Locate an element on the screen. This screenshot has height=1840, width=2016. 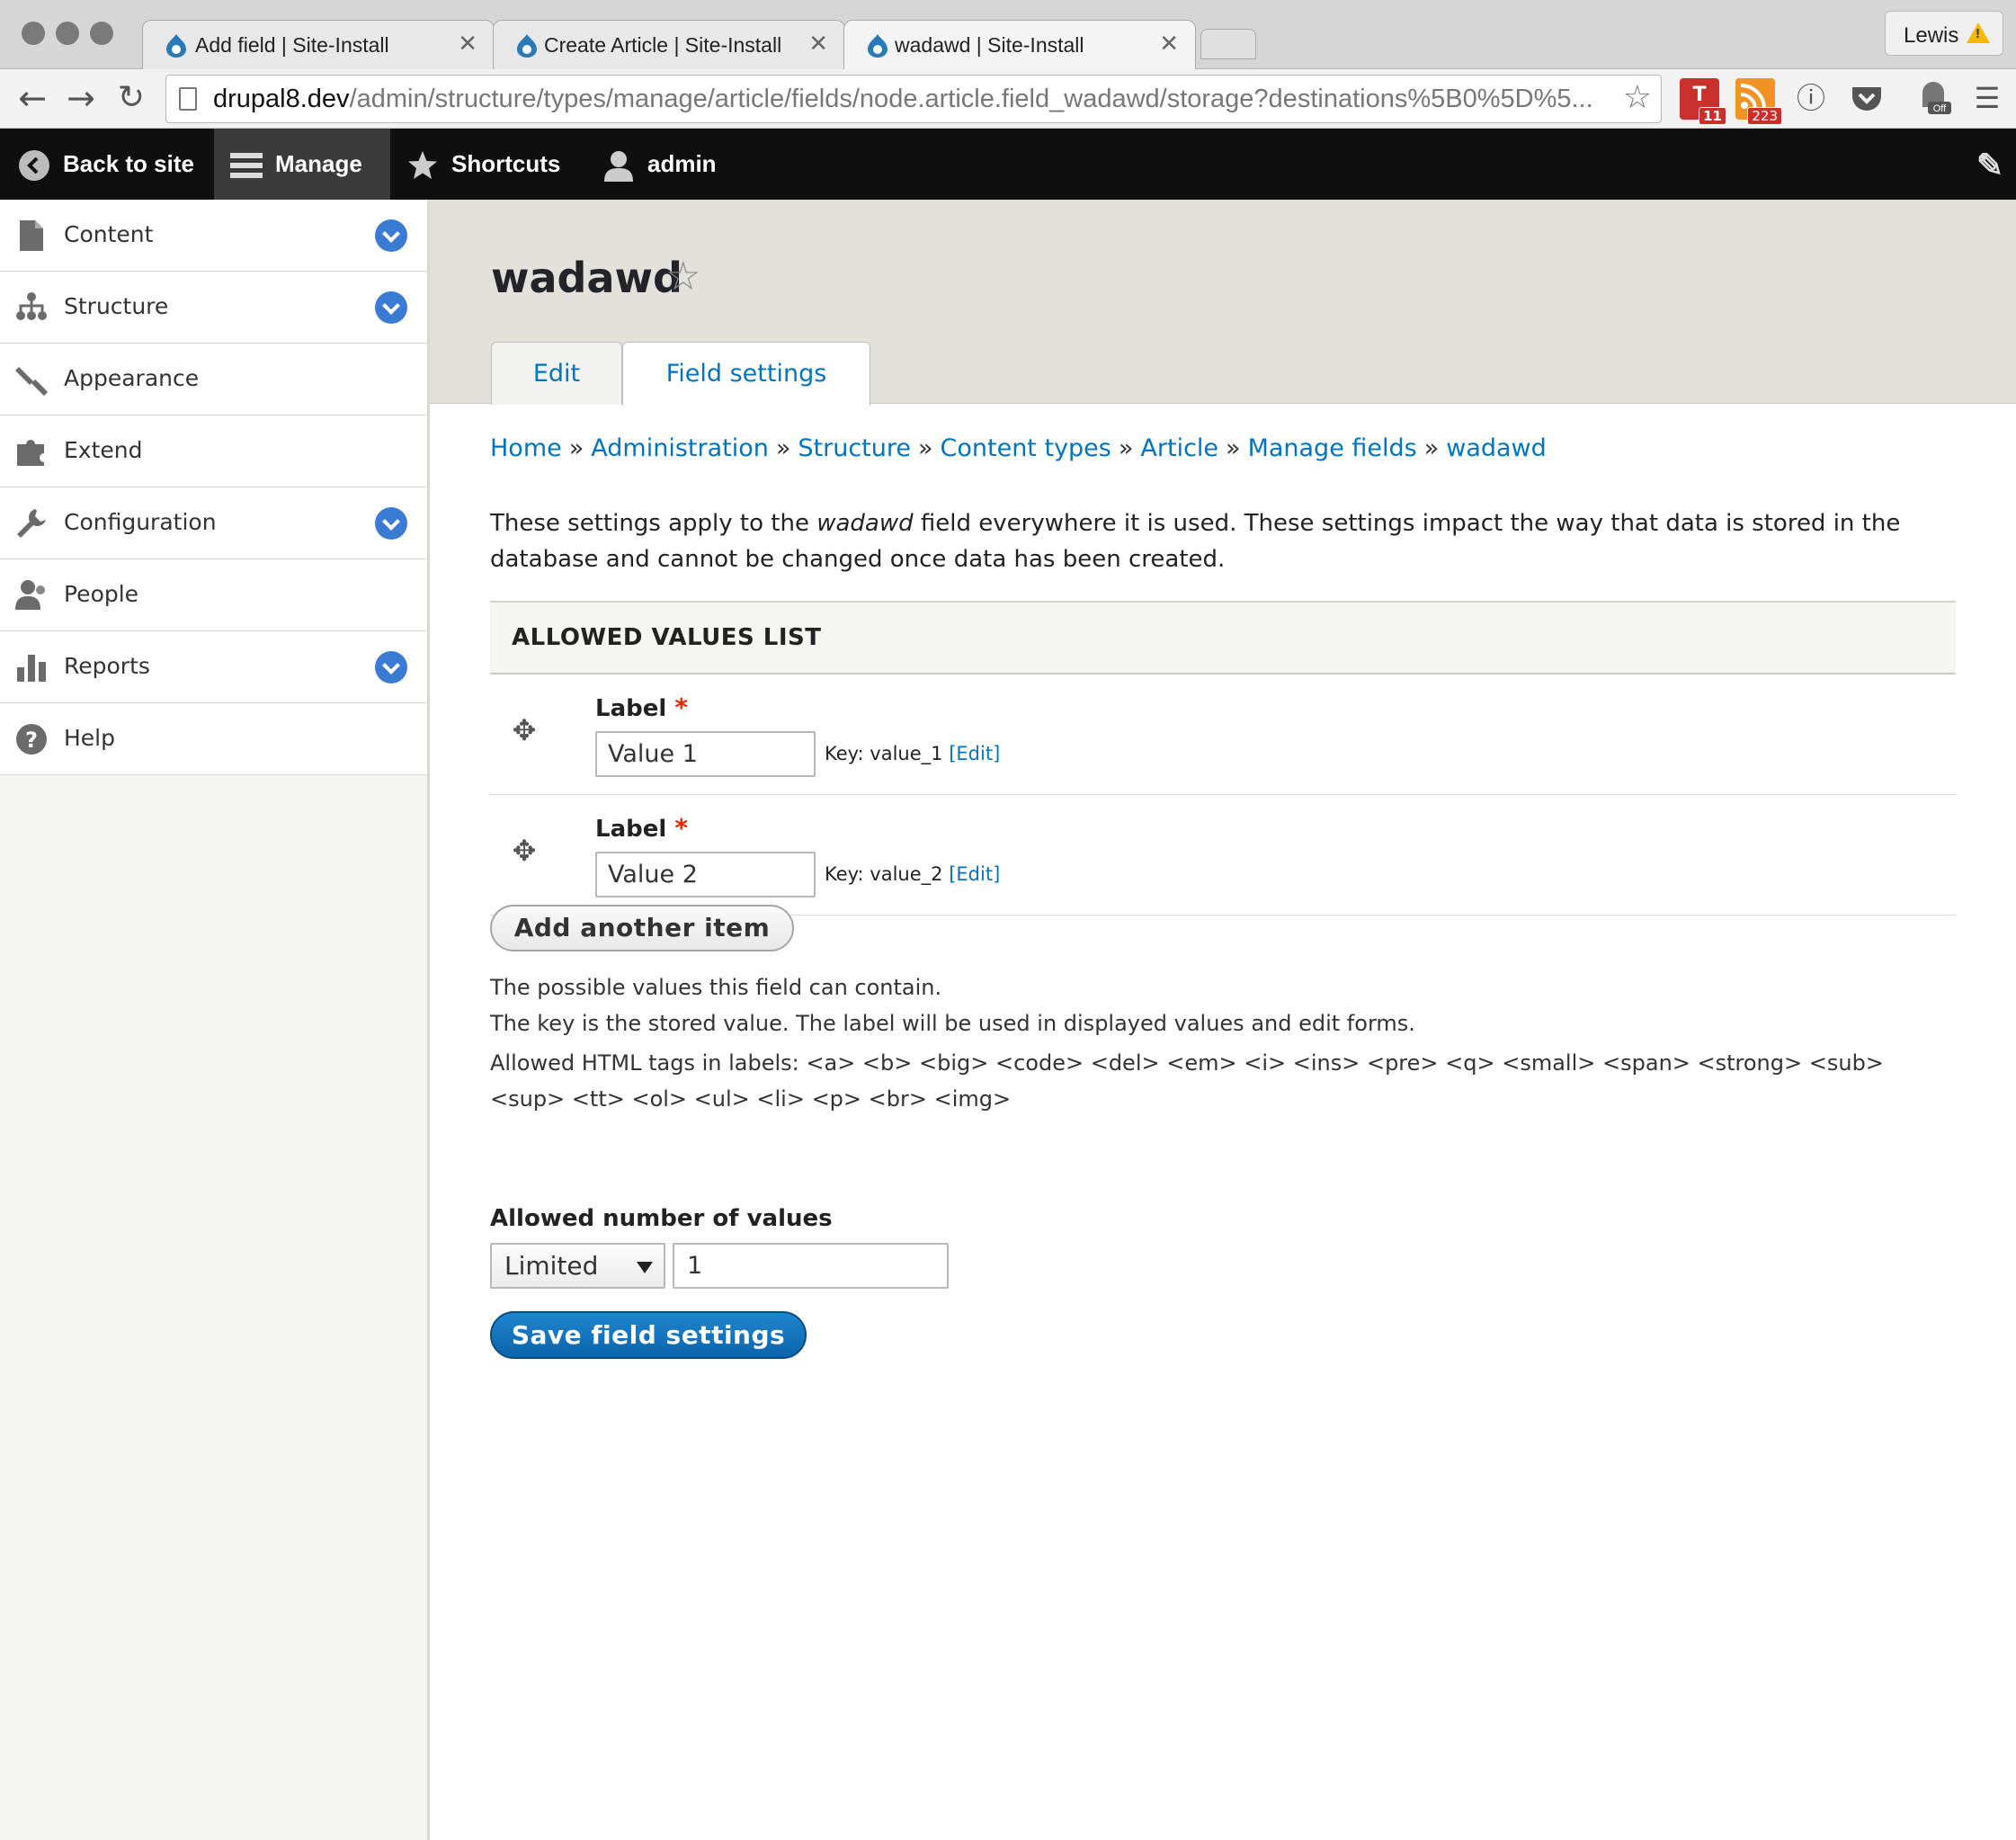
puzzle-icon is located at coordinates (31, 451).